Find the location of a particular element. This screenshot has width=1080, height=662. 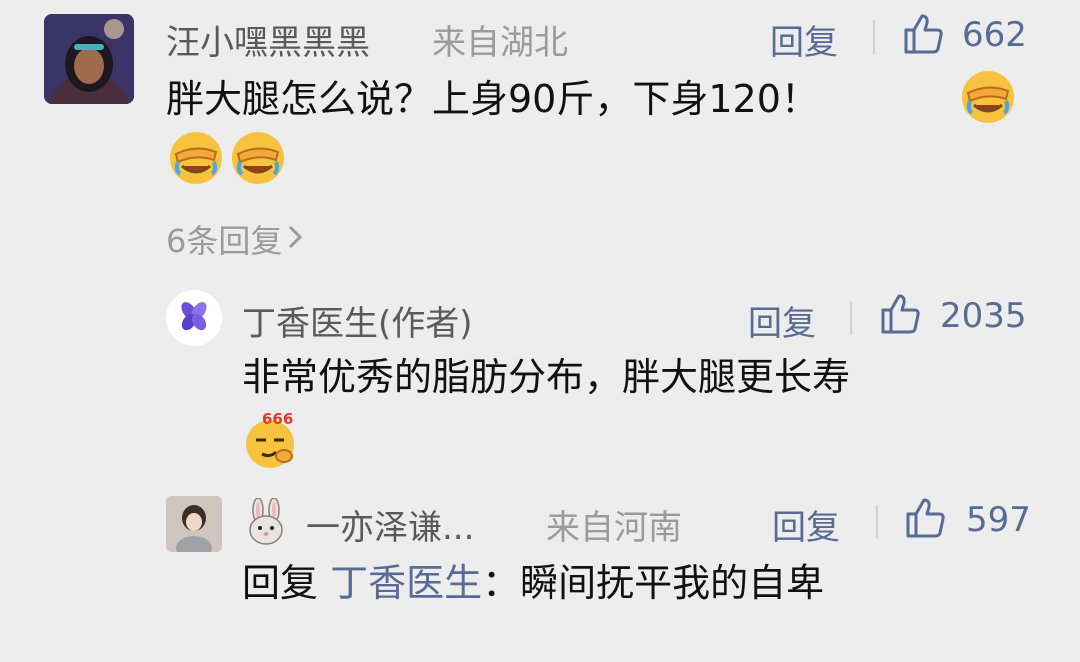

reply-text-line: 回复 丁香医生：瞬间抚平我的自卑 is located at coordinates (533, 583).